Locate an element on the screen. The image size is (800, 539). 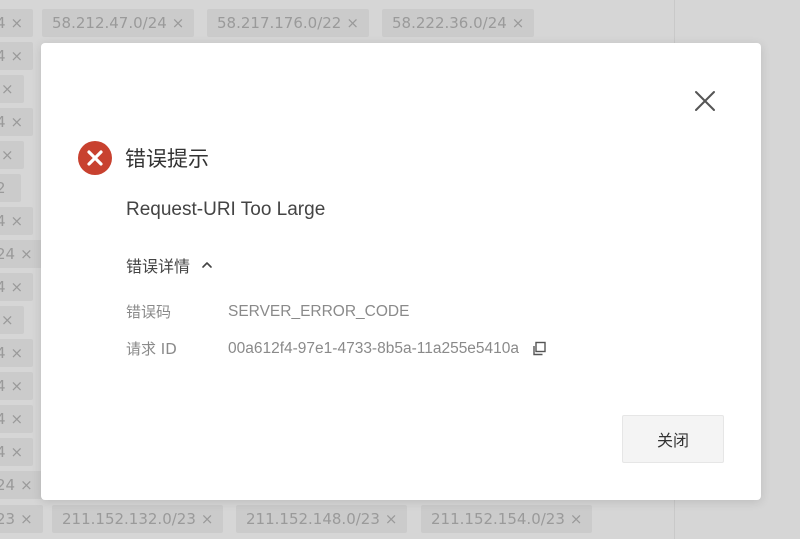
ip-tag: 58.222.36.0/24 × is located at coordinates (458, 23).